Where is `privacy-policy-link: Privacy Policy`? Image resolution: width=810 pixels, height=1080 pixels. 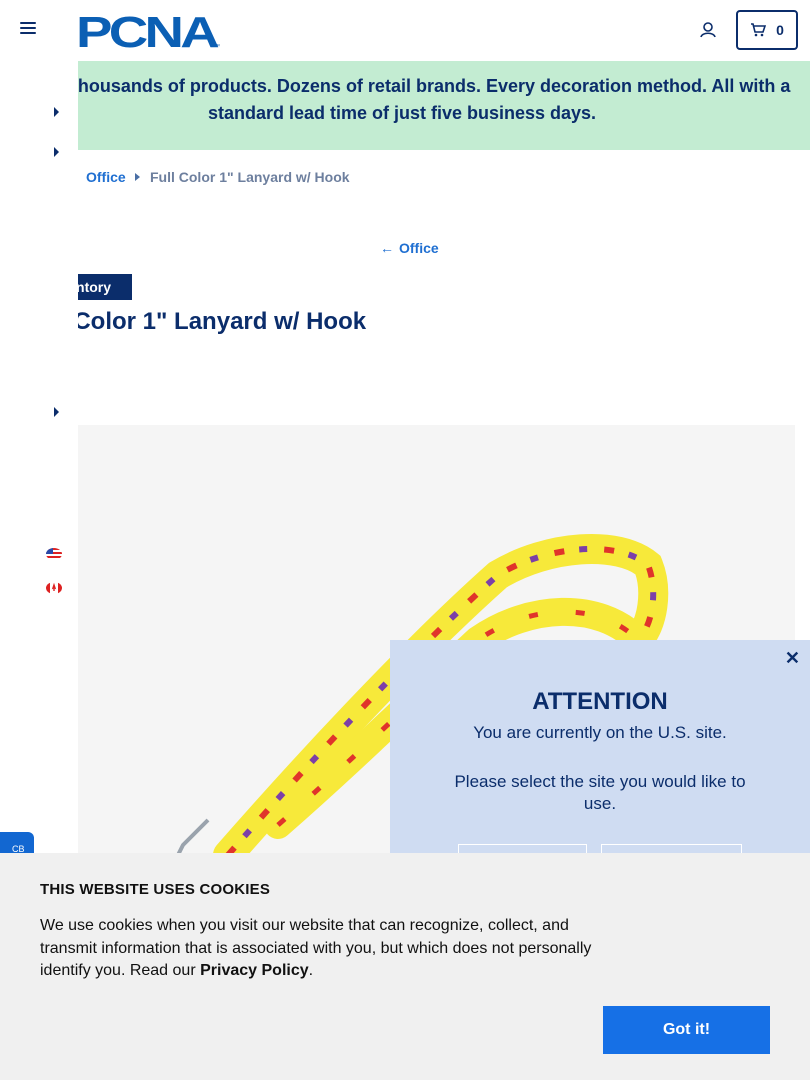 privacy-policy-link: Privacy Policy is located at coordinates (254, 970).